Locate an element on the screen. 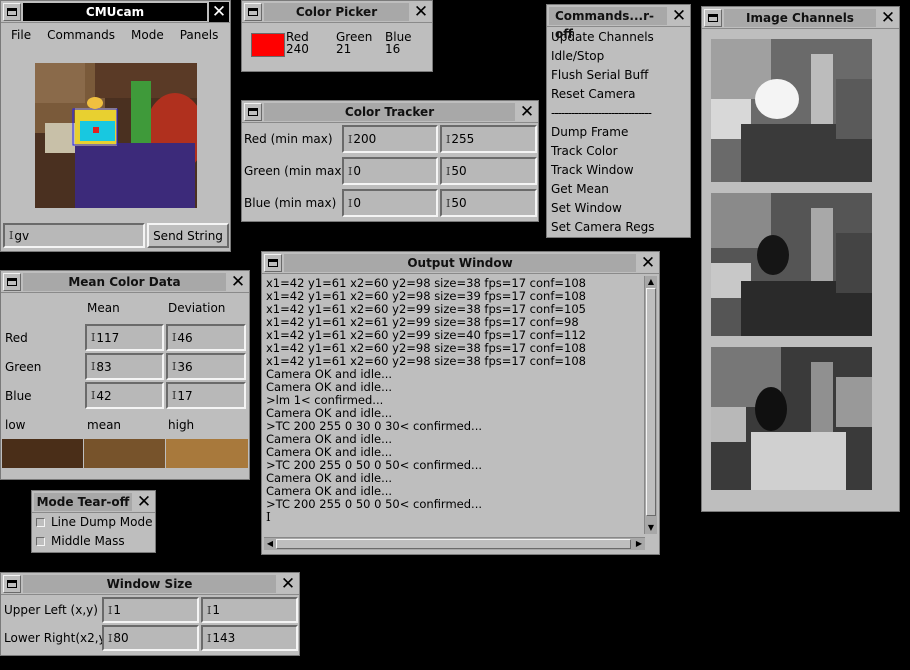  commands-title: Commands...r-off is located at coordinates (608, 23).